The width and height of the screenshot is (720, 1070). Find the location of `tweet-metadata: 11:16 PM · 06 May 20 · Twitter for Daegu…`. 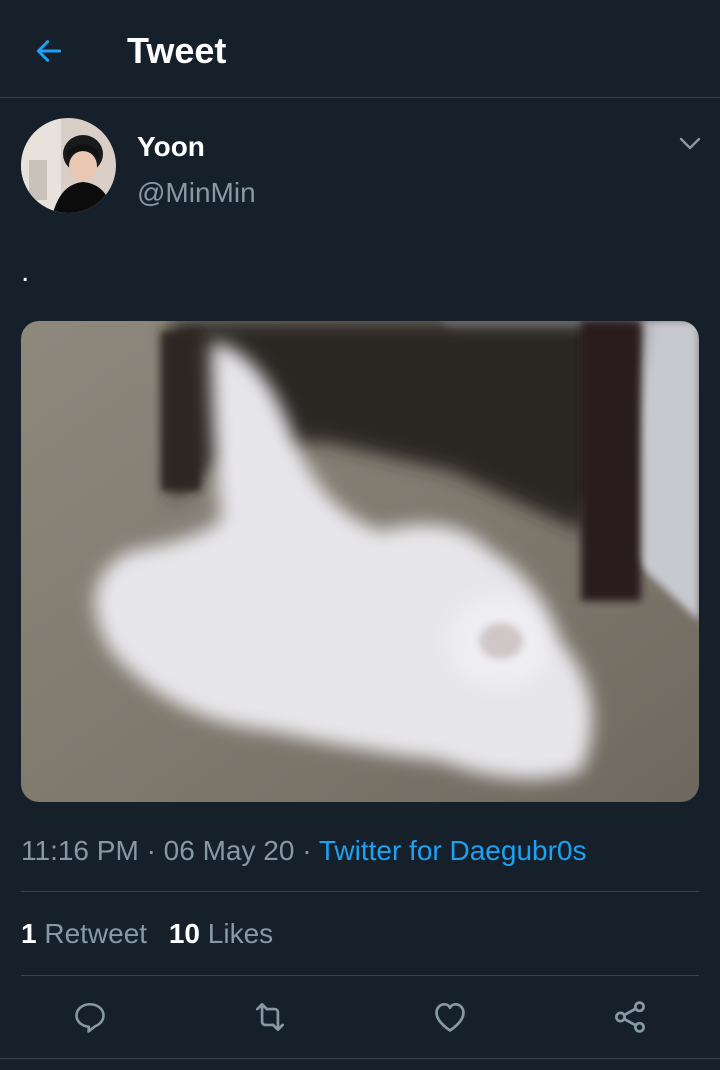

tweet-metadata: 11:16 PM · 06 May 20 · Twitter for Daegu… is located at coordinates (303, 851).